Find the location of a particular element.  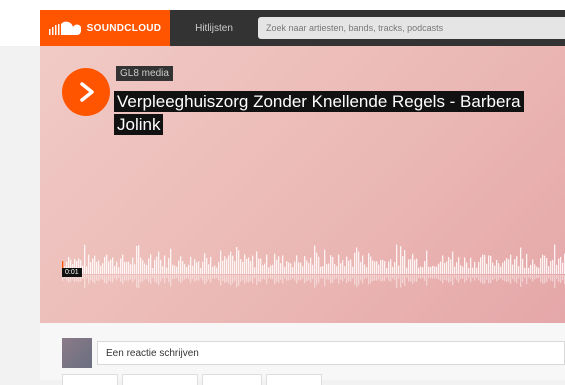

top-bar: SOUNDCLOUD Hitlijsten is located at coordinates (282, 23).